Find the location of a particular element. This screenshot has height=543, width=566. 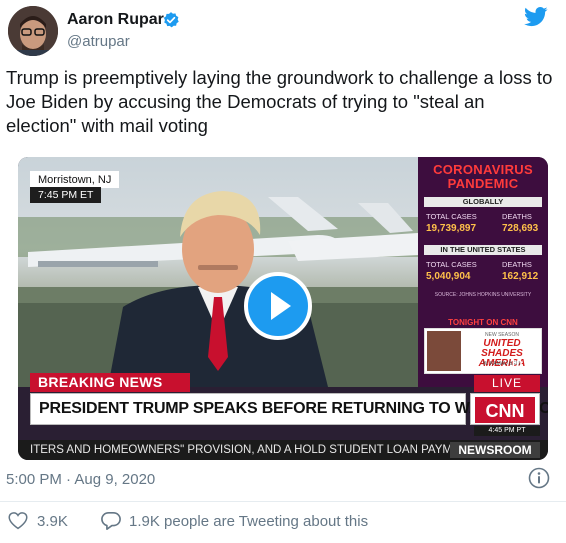

tweeting-about-link: 1.9K people are Tweeting about this is located at coordinates (248, 521).